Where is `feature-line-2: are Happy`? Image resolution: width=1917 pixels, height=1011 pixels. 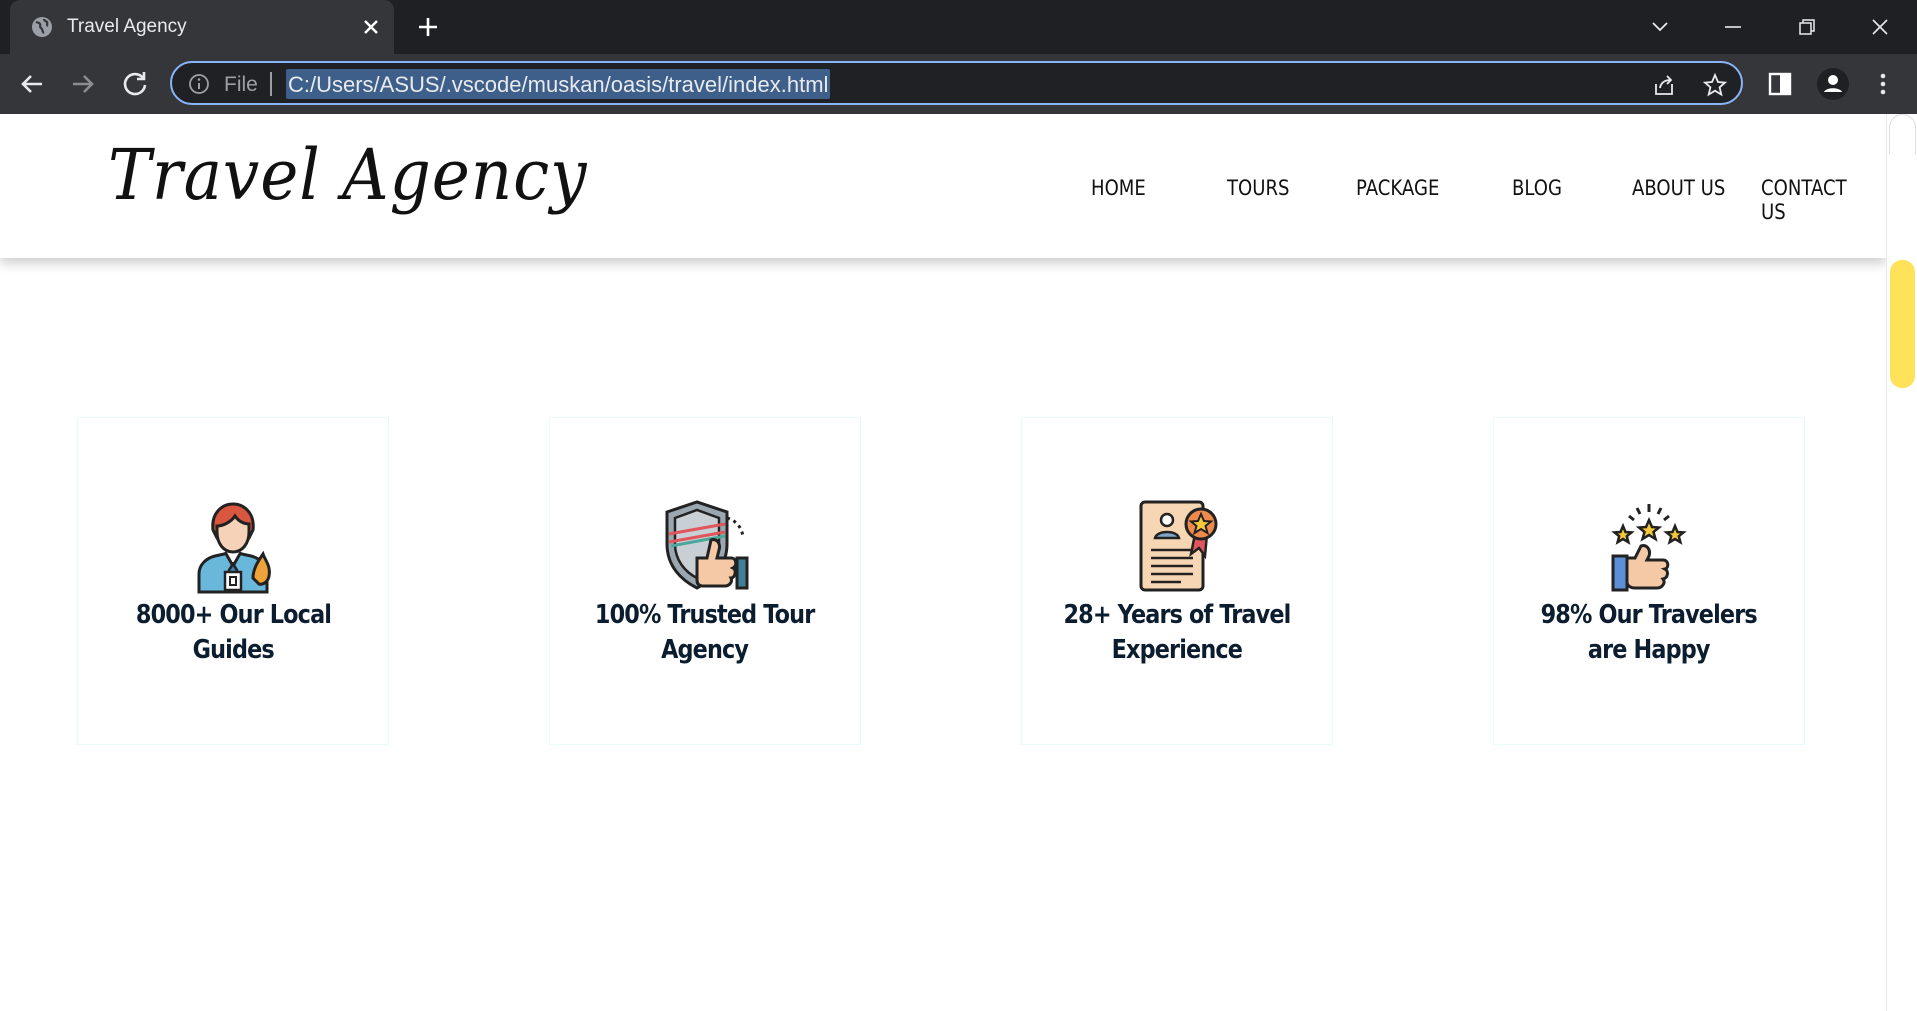
feature-line-2: are Happy is located at coordinates (1649, 650).